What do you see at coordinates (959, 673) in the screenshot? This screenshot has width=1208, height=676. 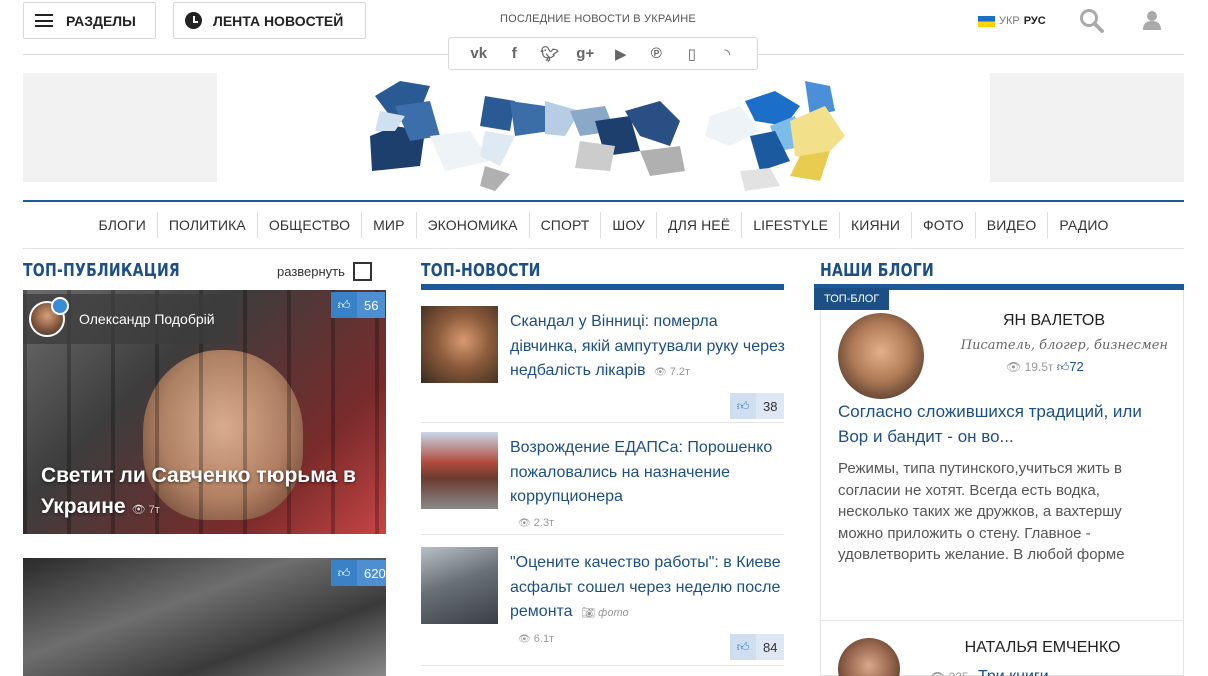 I see `views-count: 225` at bounding box center [959, 673].